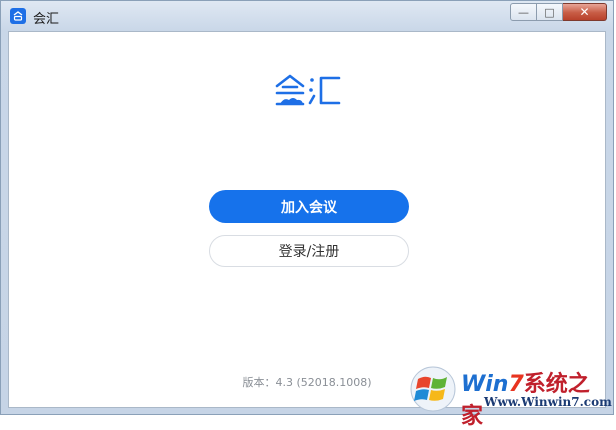 This screenshot has width=616, height=430. I want to click on app-icon, so click(18, 16).